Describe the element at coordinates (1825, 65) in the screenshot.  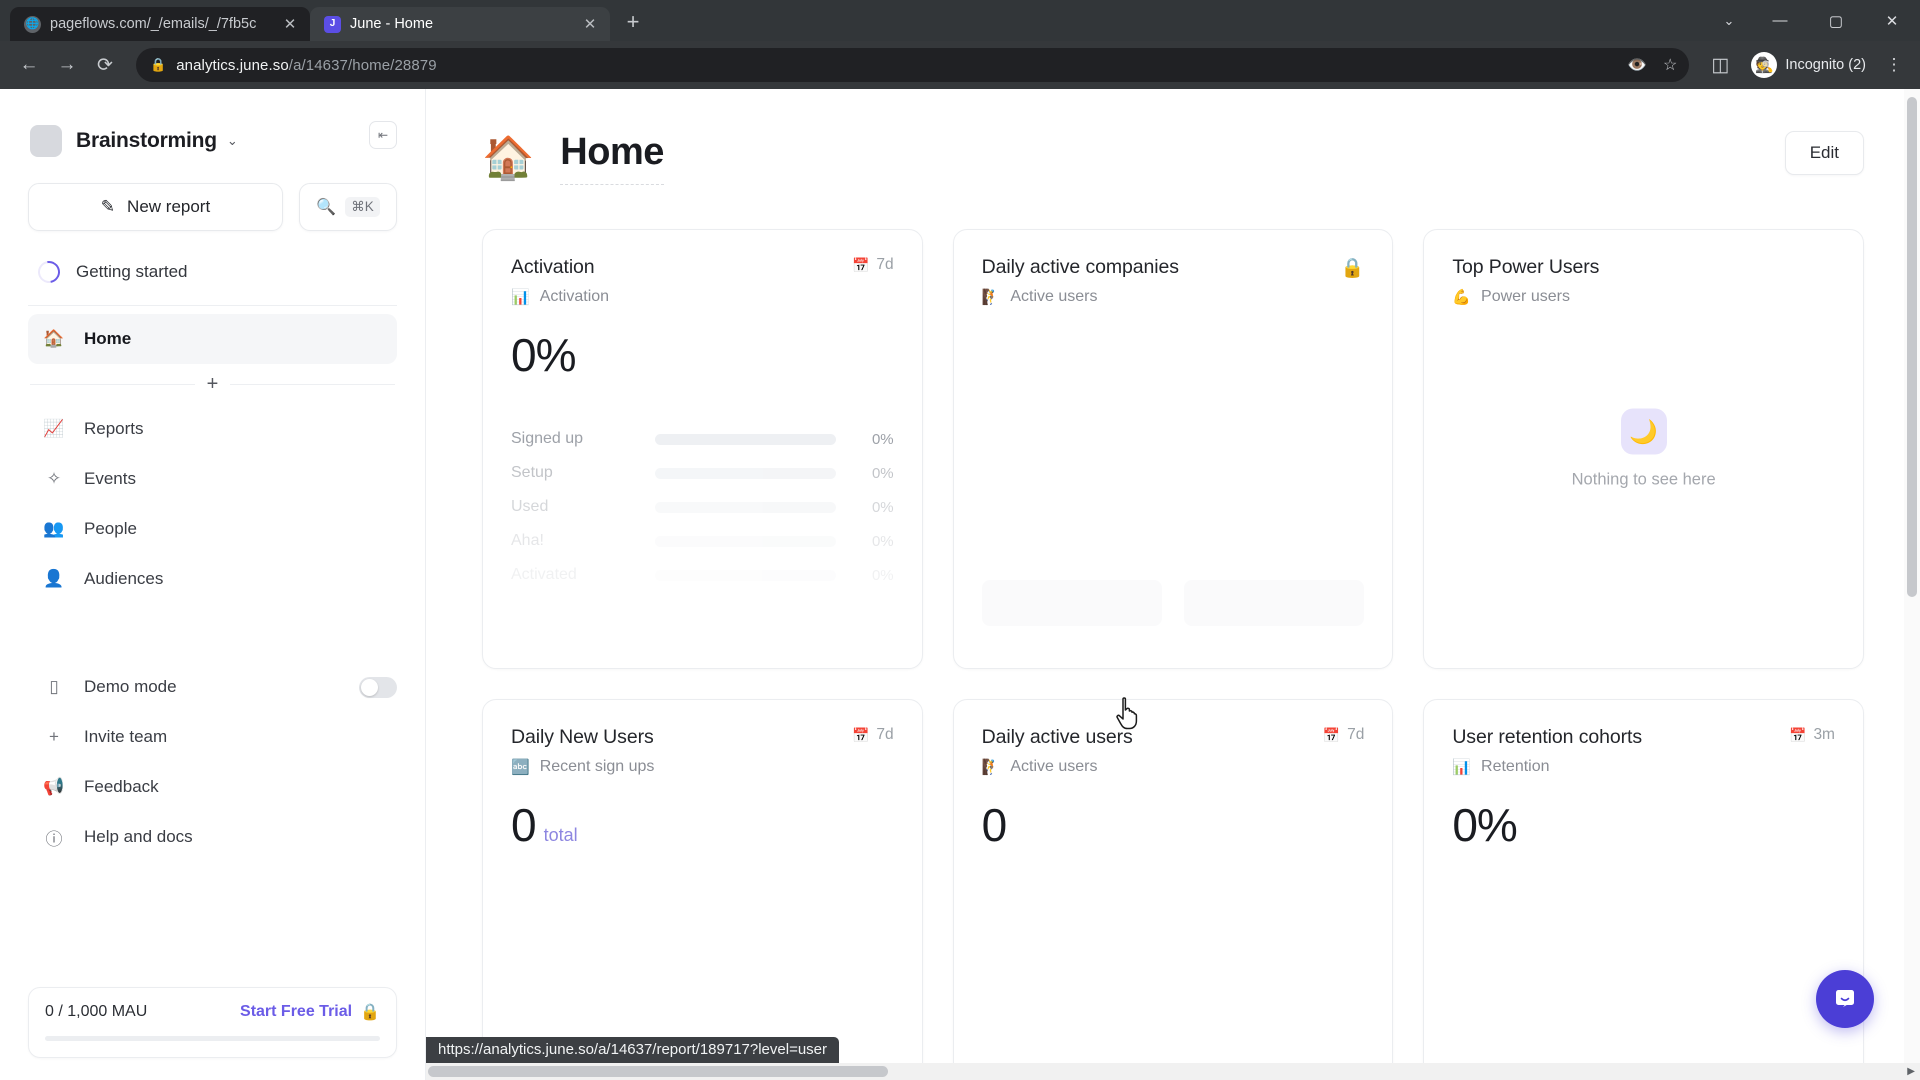
I see `profile-label: Incognito (2)` at that location.